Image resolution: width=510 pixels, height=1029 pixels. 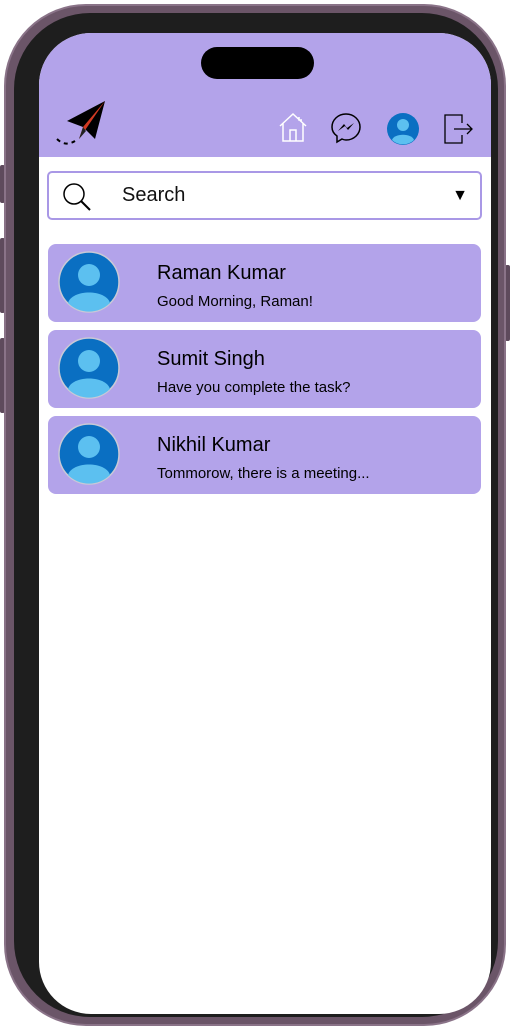 What do you see at coordinates (257, 63) in the screenshot?
I see `dynamic-island` at bounding box center [257, 63].